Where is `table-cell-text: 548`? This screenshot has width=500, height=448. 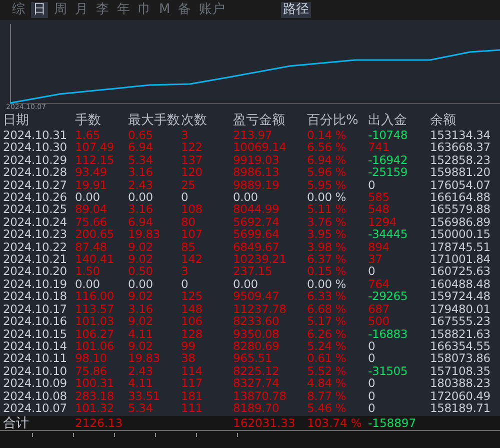
table-cell-text: 548 is located at coordinates (378, 209).